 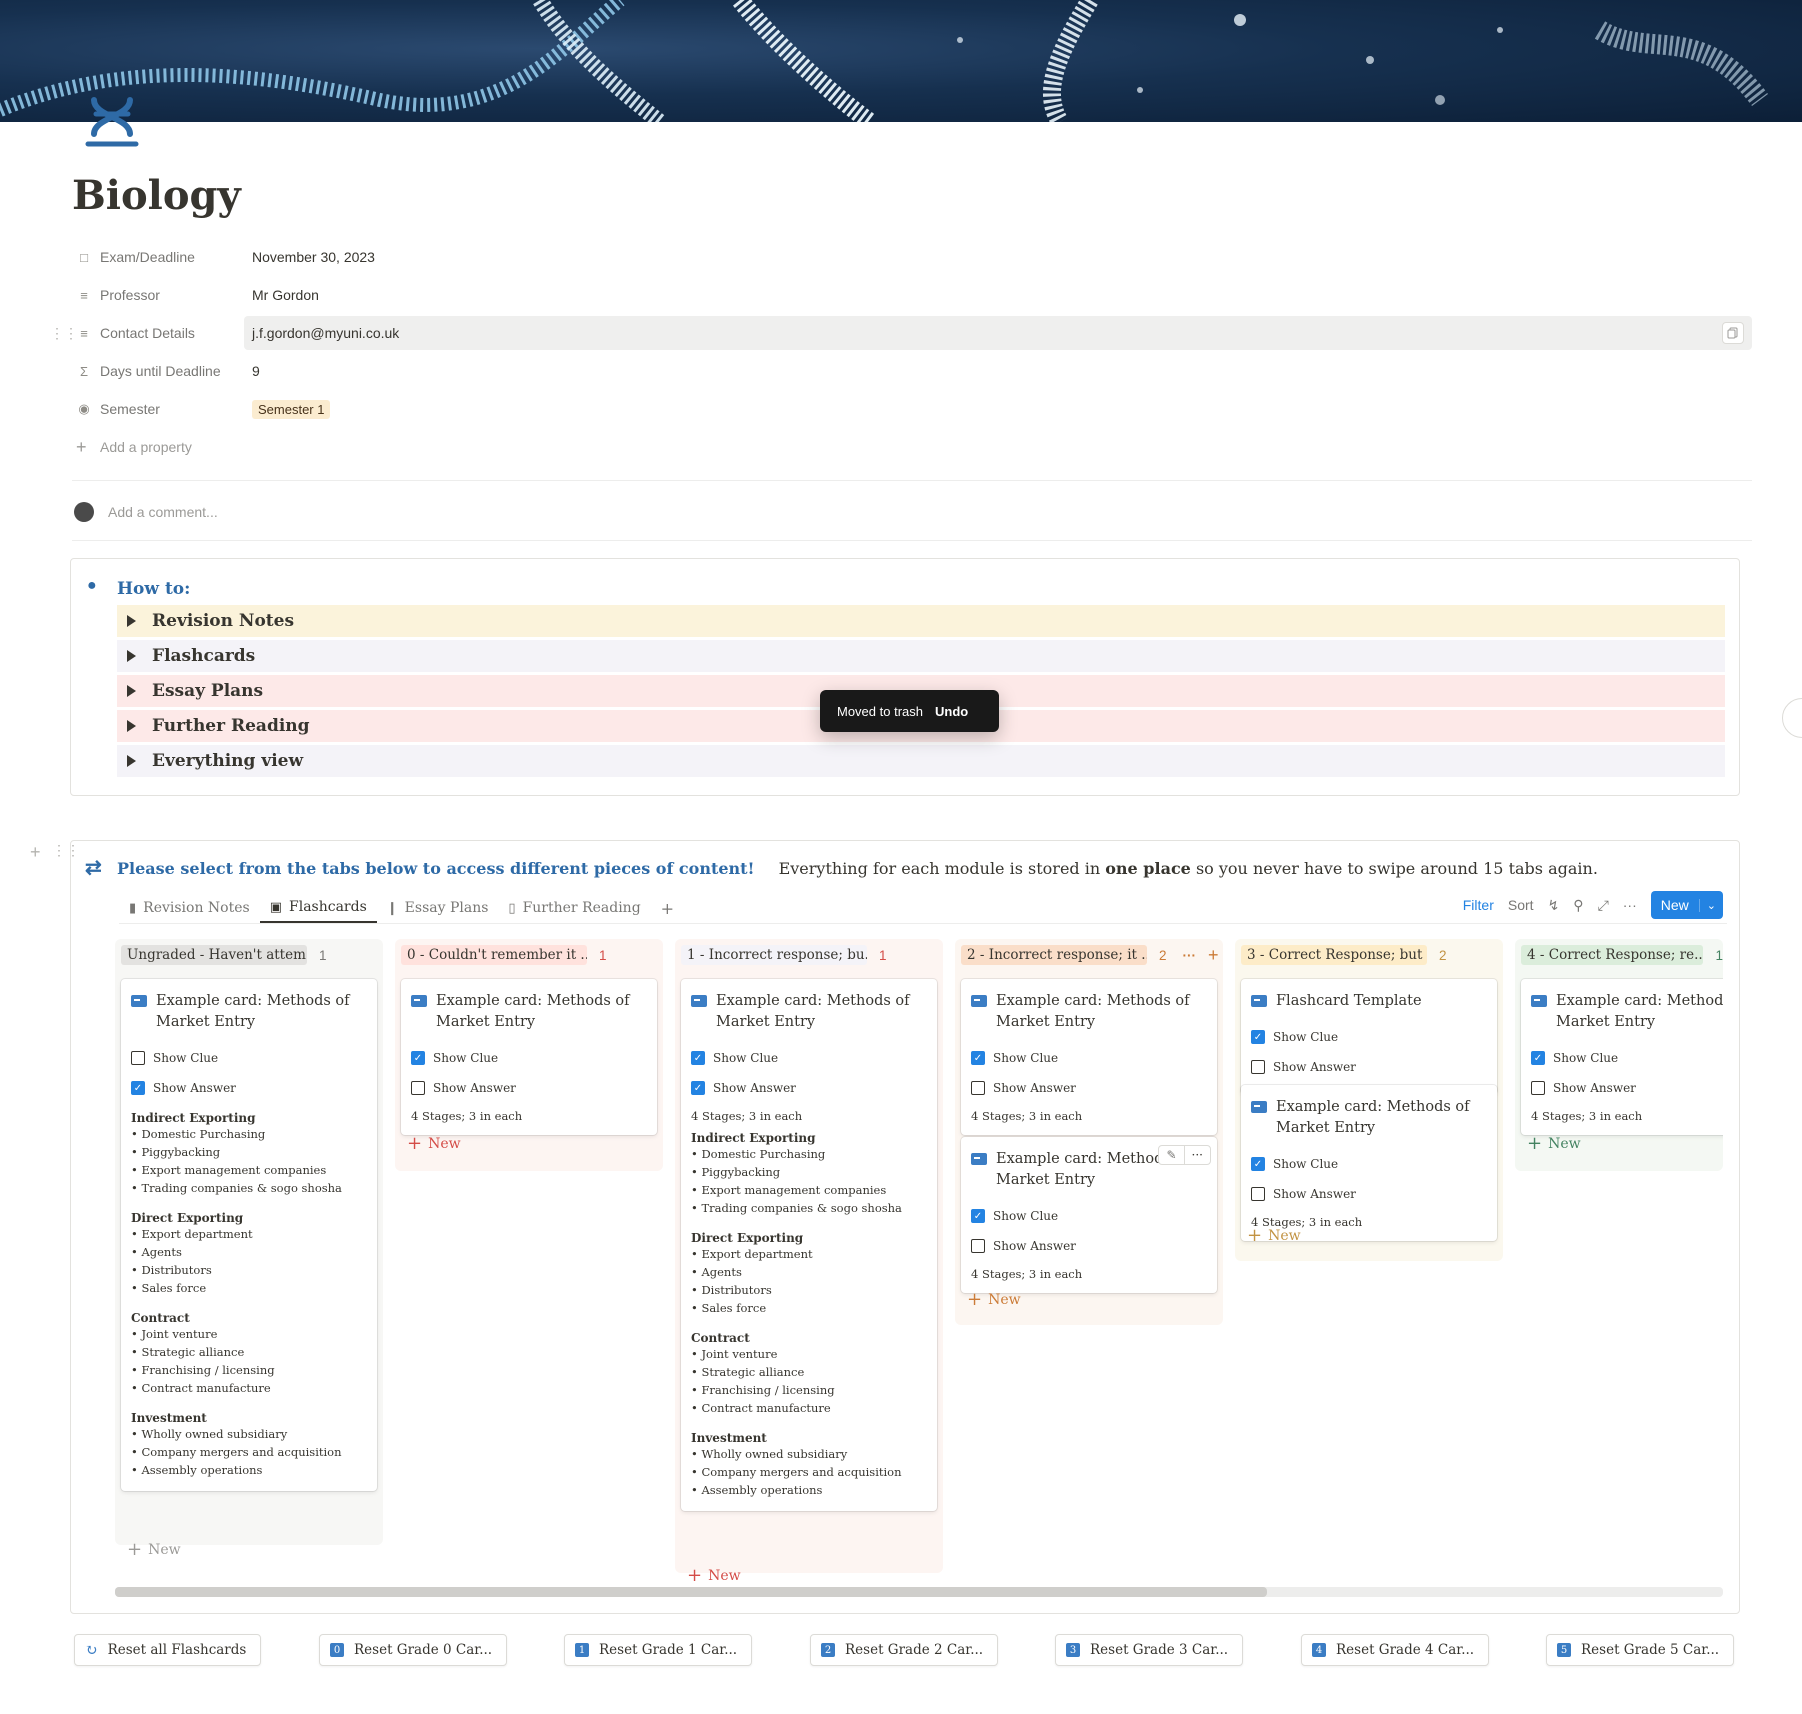 I want to click on property-days-until-deadline: Σ Days until Deadline 9, so click(x=912, y=371).